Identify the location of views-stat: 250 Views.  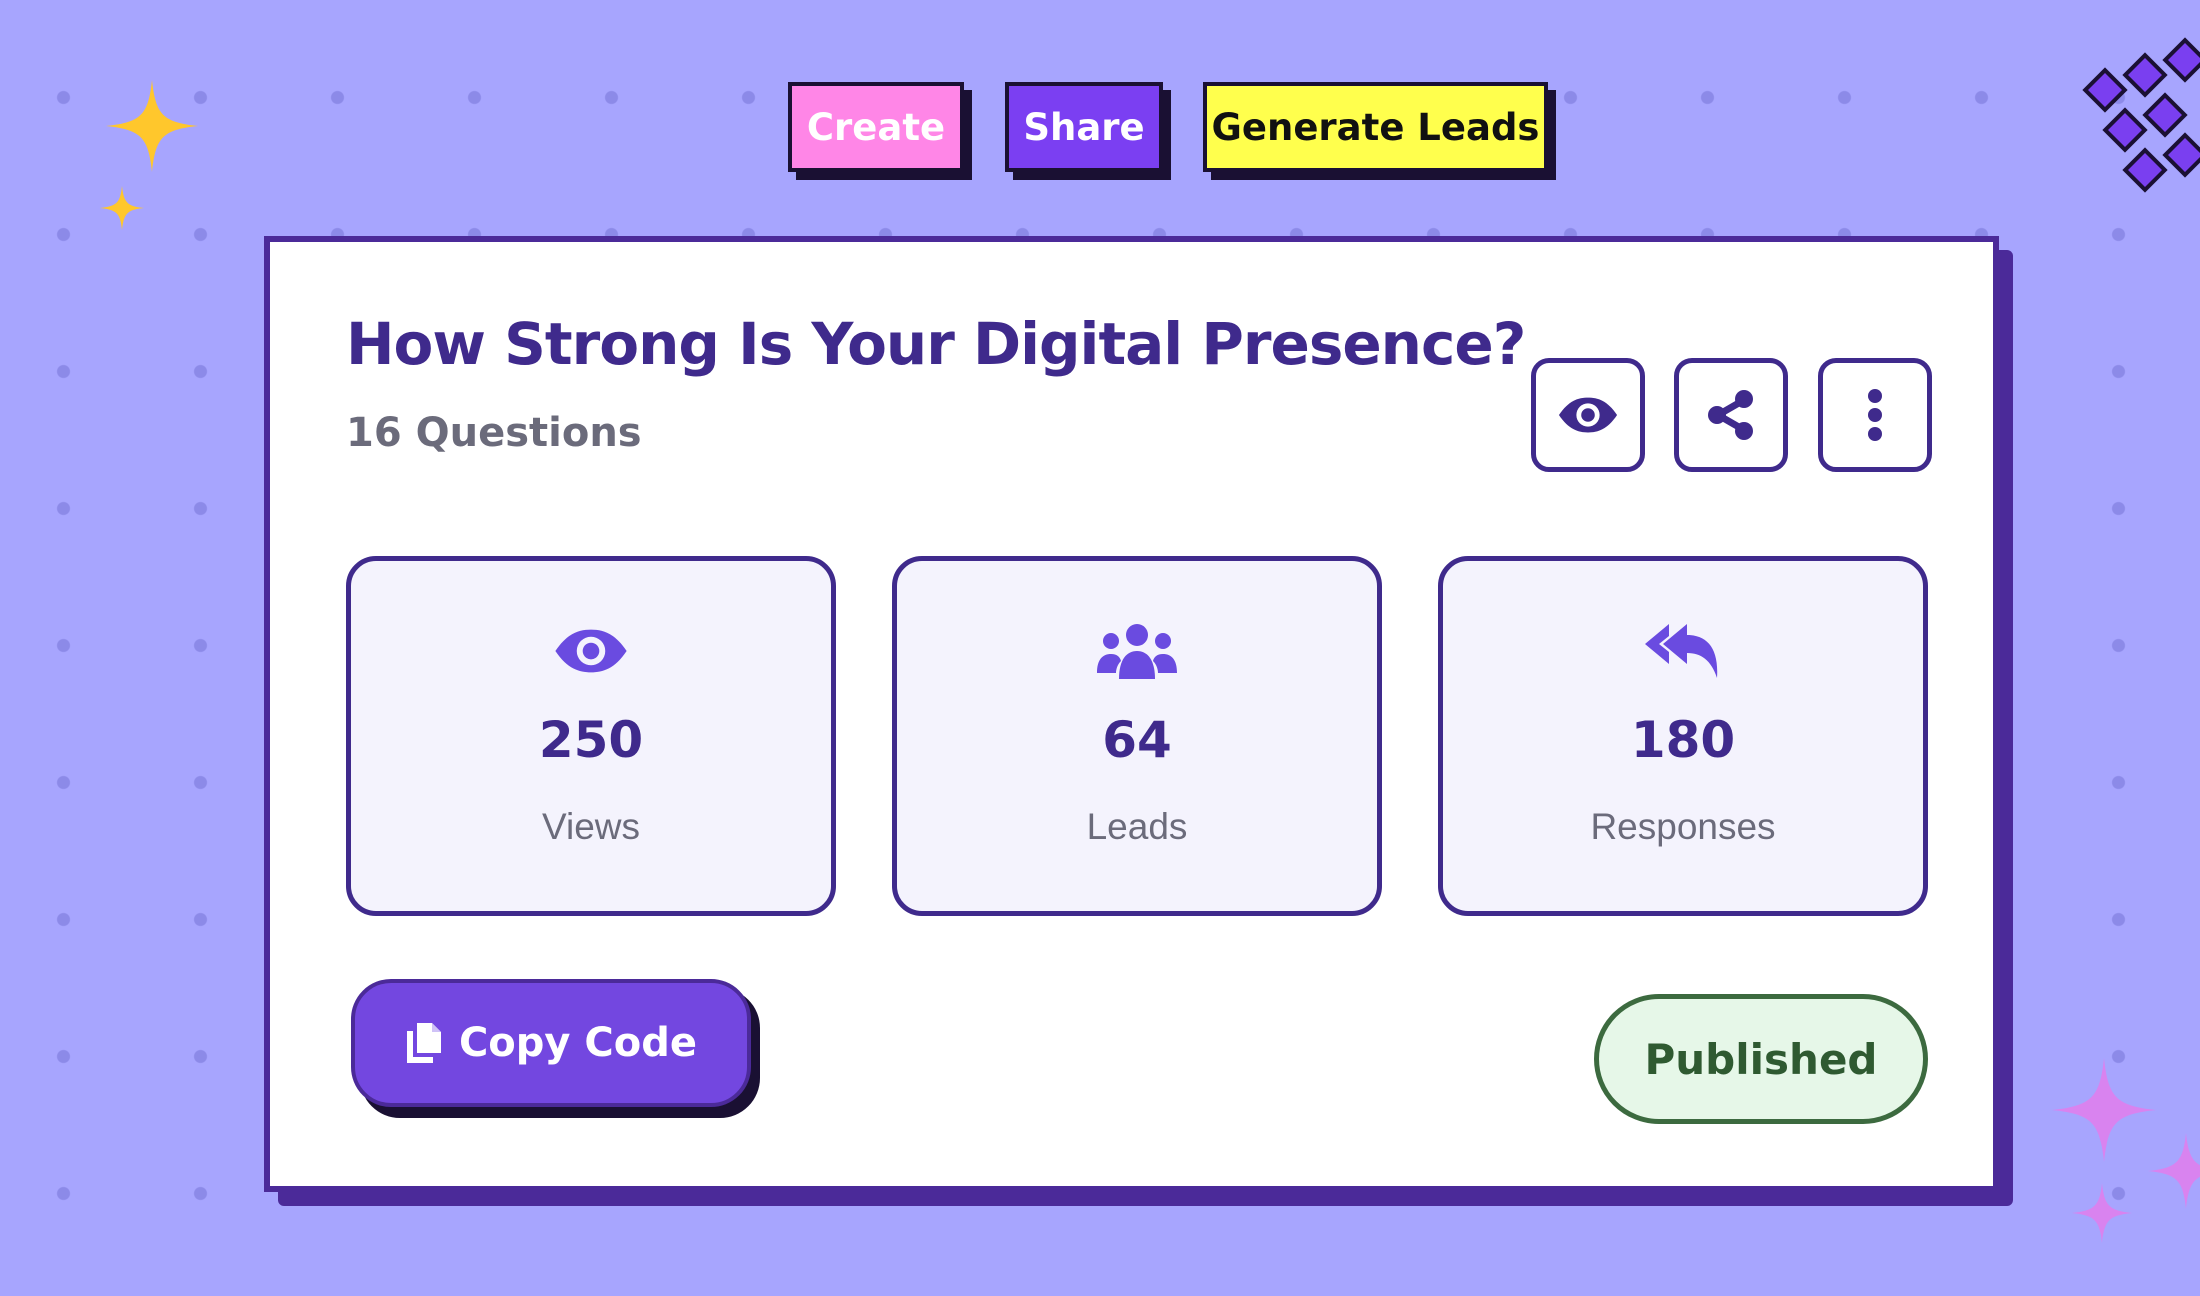
(591, 736).